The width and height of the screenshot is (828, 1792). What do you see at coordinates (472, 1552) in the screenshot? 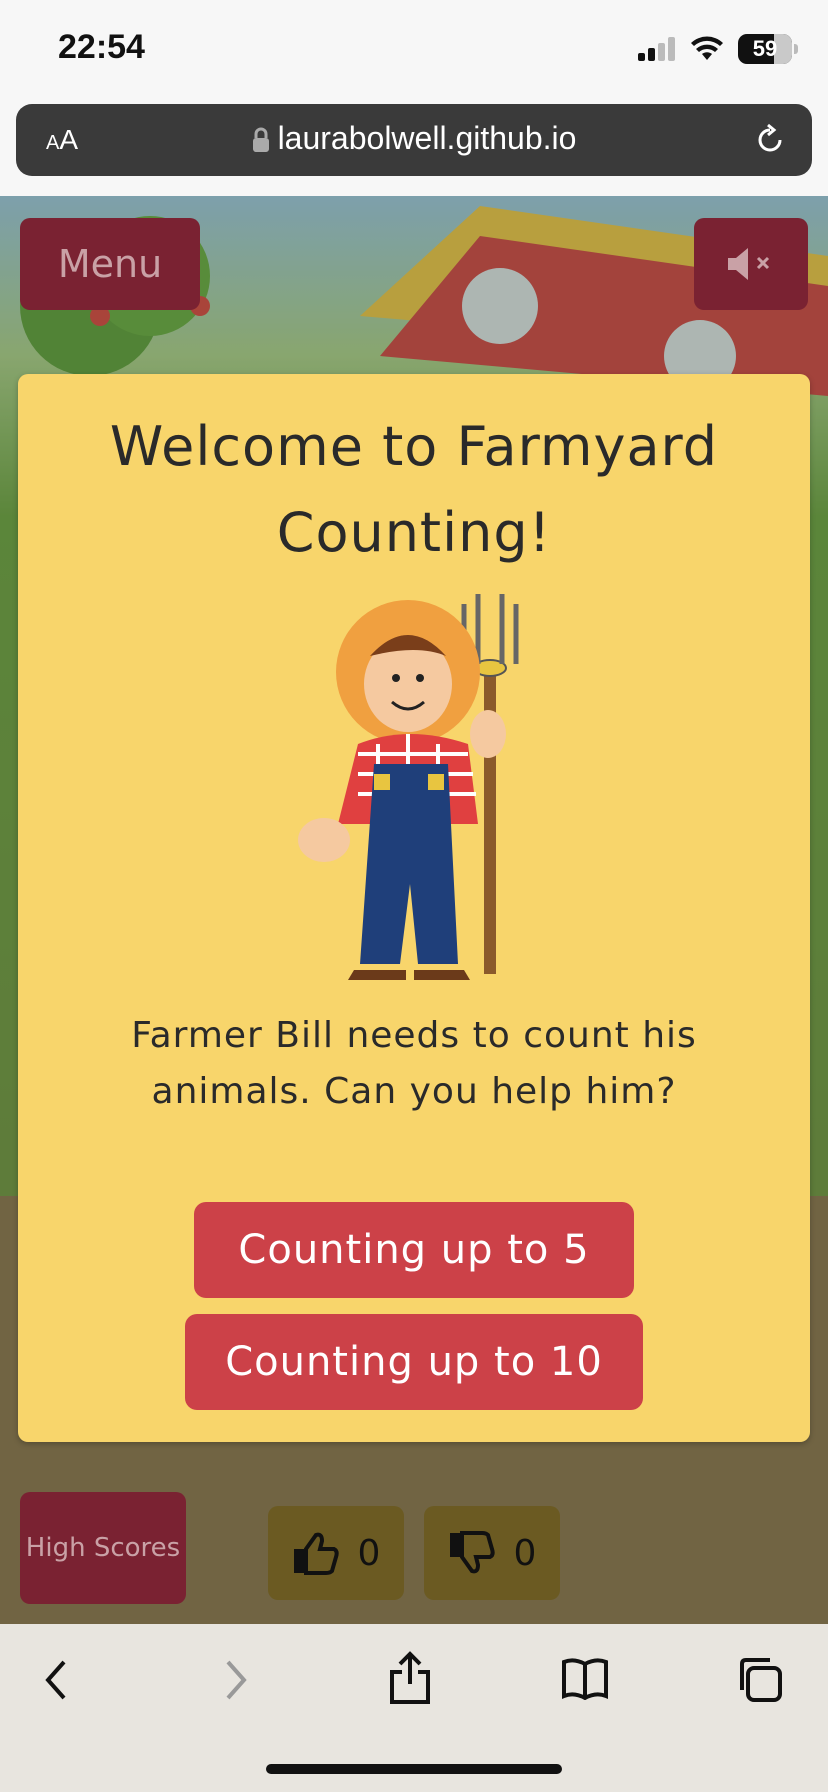
I see `thumbs-down-icon` at bounding box center [472, 1552].